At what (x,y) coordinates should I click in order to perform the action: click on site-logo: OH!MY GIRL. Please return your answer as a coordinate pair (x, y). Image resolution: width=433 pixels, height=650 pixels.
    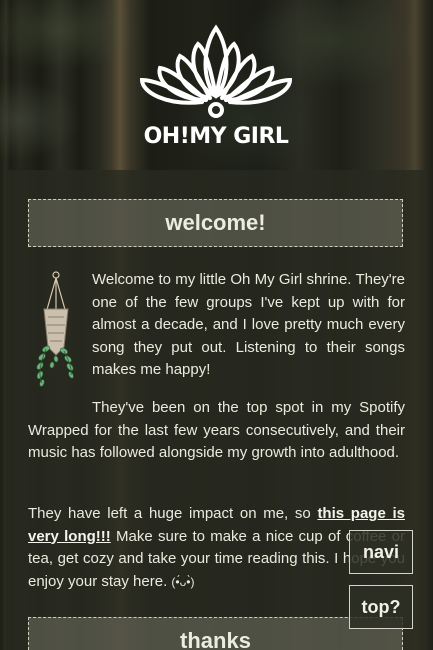
    Looking at the image, I should click on (216, 87).